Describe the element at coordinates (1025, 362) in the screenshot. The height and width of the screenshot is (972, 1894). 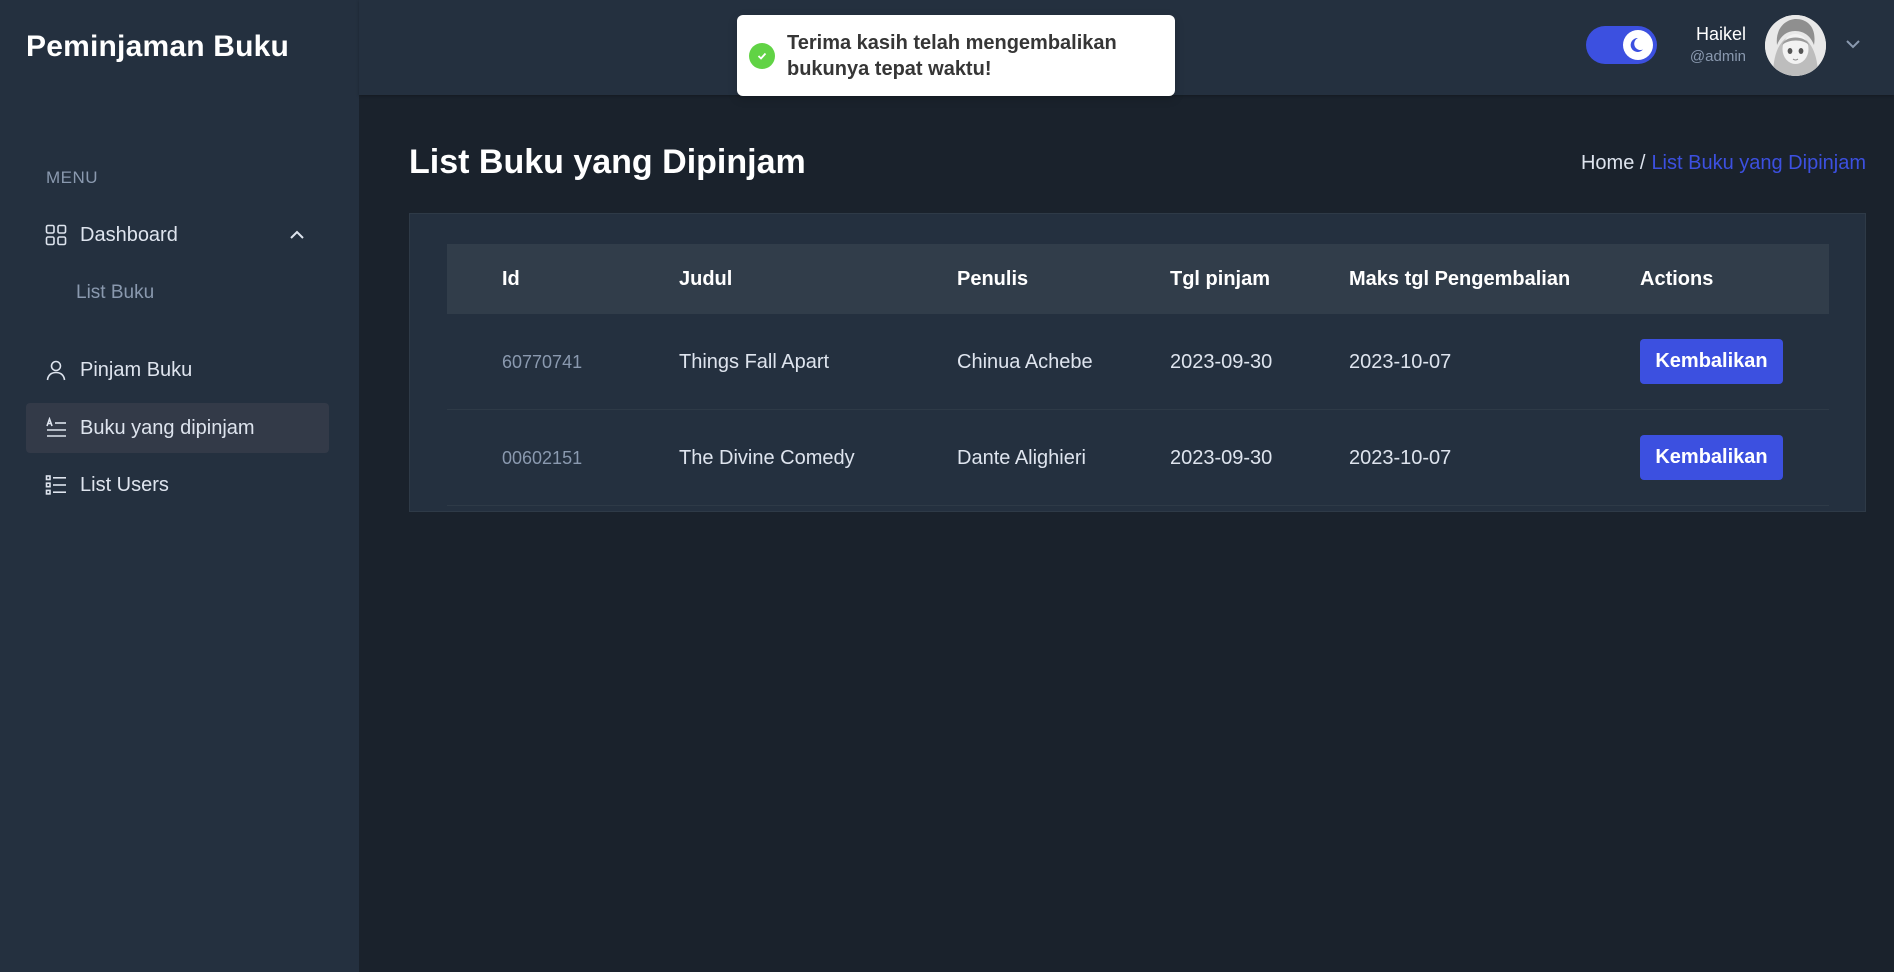
I see `cell-penulis: Chinua Achebe` at that location.